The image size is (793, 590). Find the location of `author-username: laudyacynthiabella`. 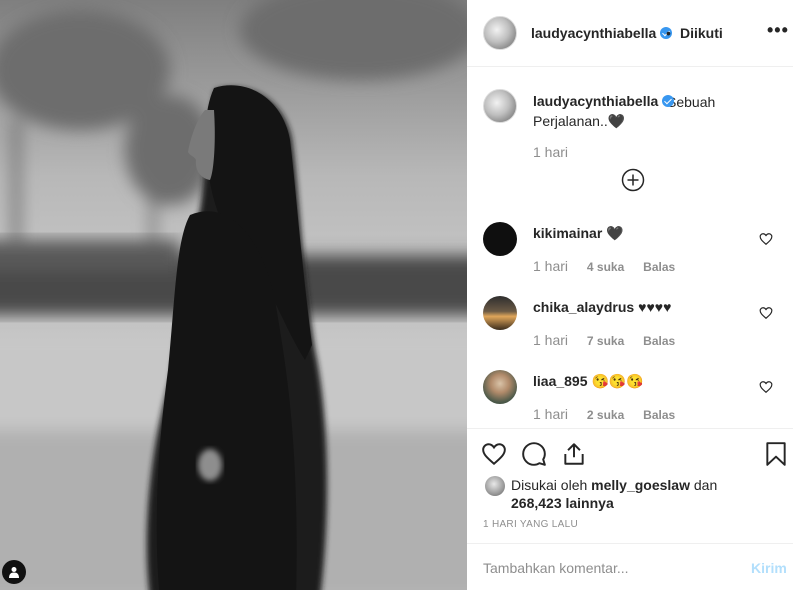

author-username: laudyacynthiabella is located at coordinates (602, 33).